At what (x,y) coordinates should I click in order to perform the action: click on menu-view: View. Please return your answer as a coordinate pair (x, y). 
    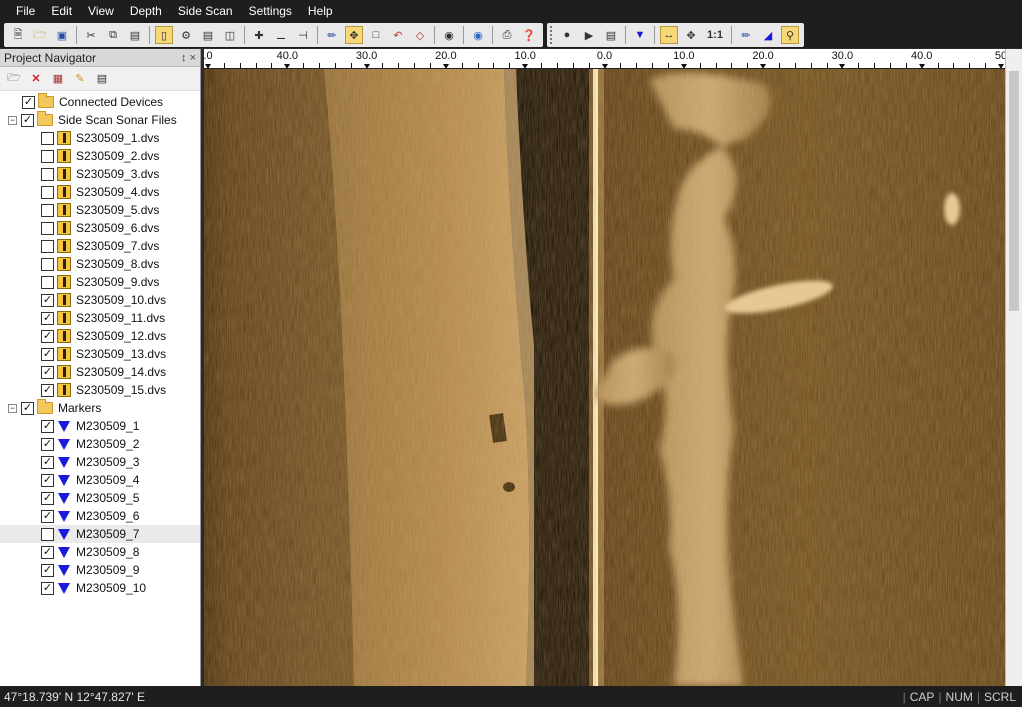
    Looking at the image, I should click on (101, 11).